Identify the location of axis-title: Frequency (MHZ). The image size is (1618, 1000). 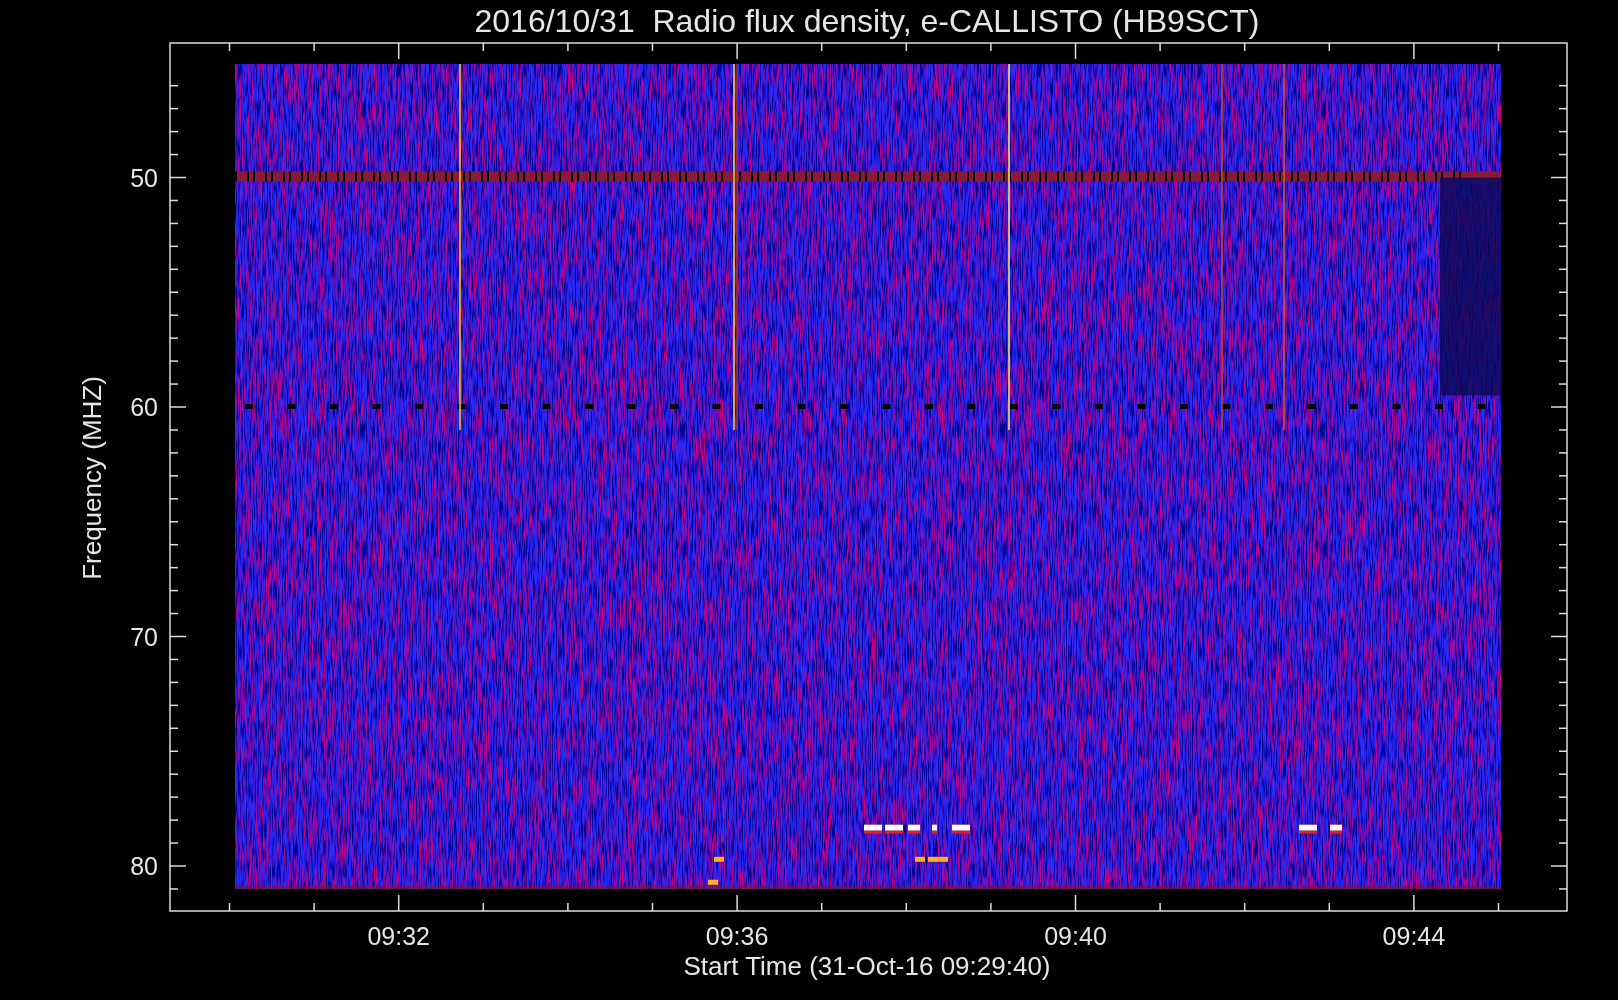
(92, 478).